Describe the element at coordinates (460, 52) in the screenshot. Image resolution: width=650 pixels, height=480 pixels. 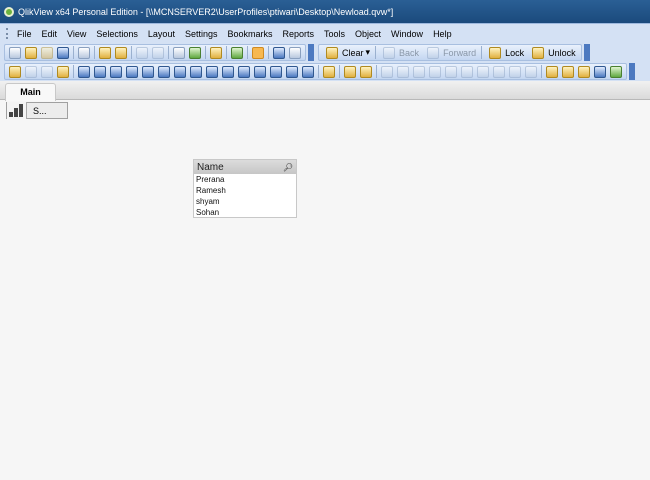
I see `forward-label: Forward` at that location.